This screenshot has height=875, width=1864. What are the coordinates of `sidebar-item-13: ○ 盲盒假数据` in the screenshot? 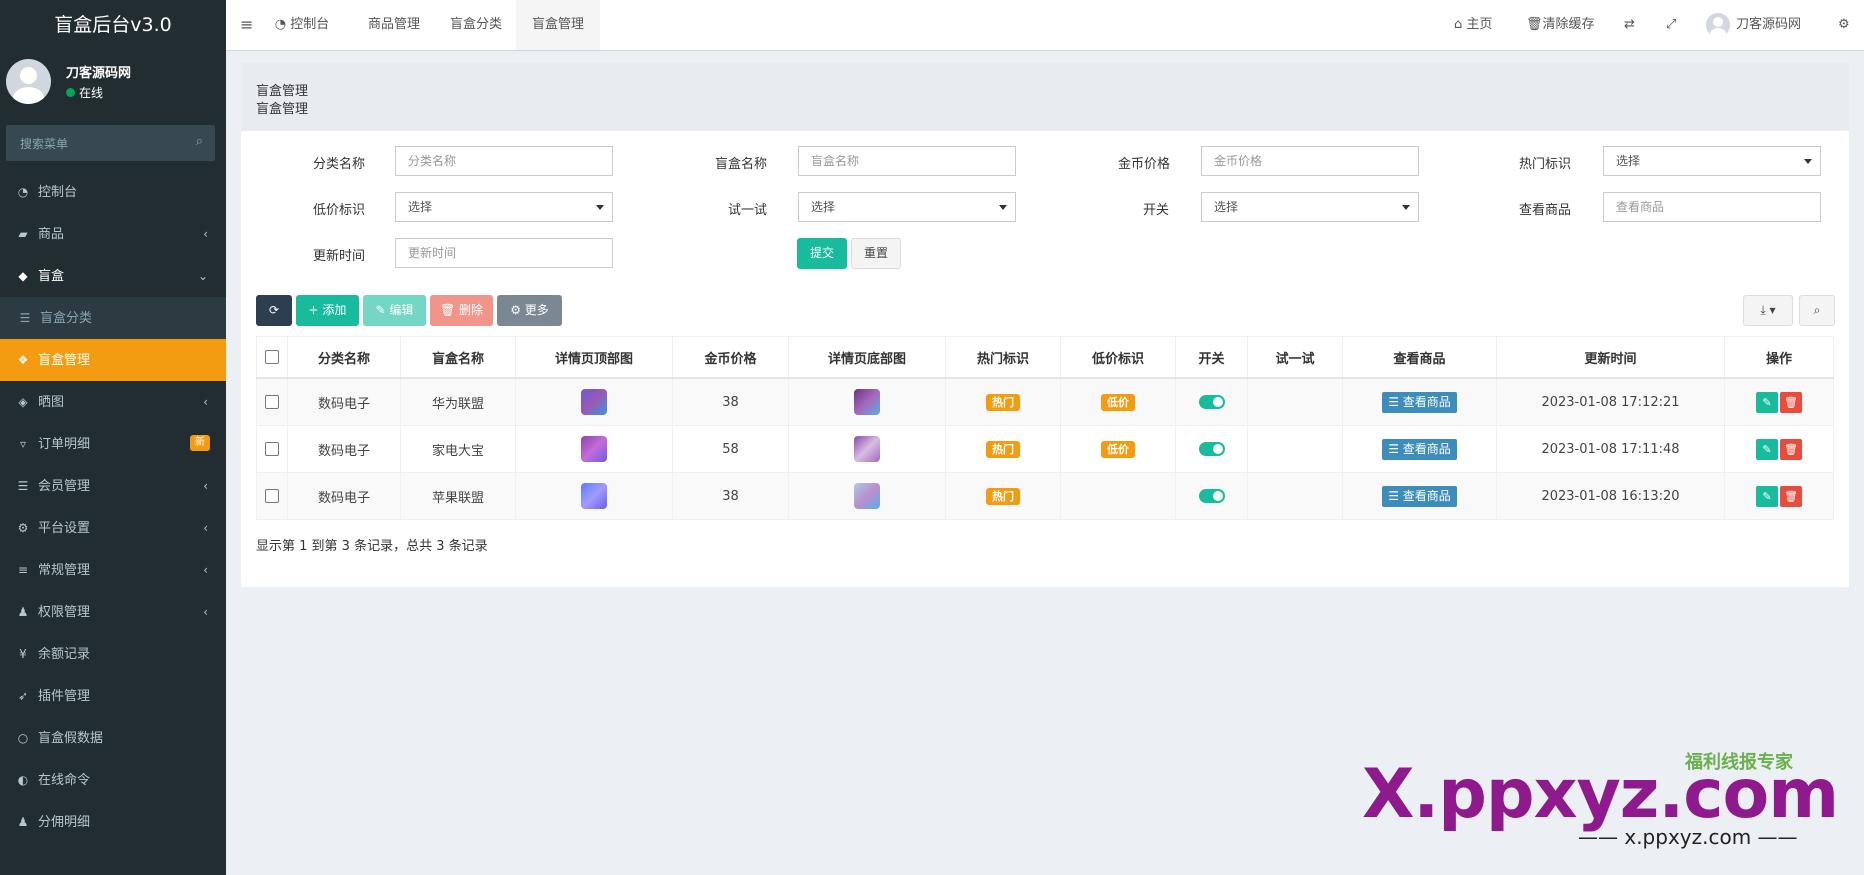 It's located at (113, 738).